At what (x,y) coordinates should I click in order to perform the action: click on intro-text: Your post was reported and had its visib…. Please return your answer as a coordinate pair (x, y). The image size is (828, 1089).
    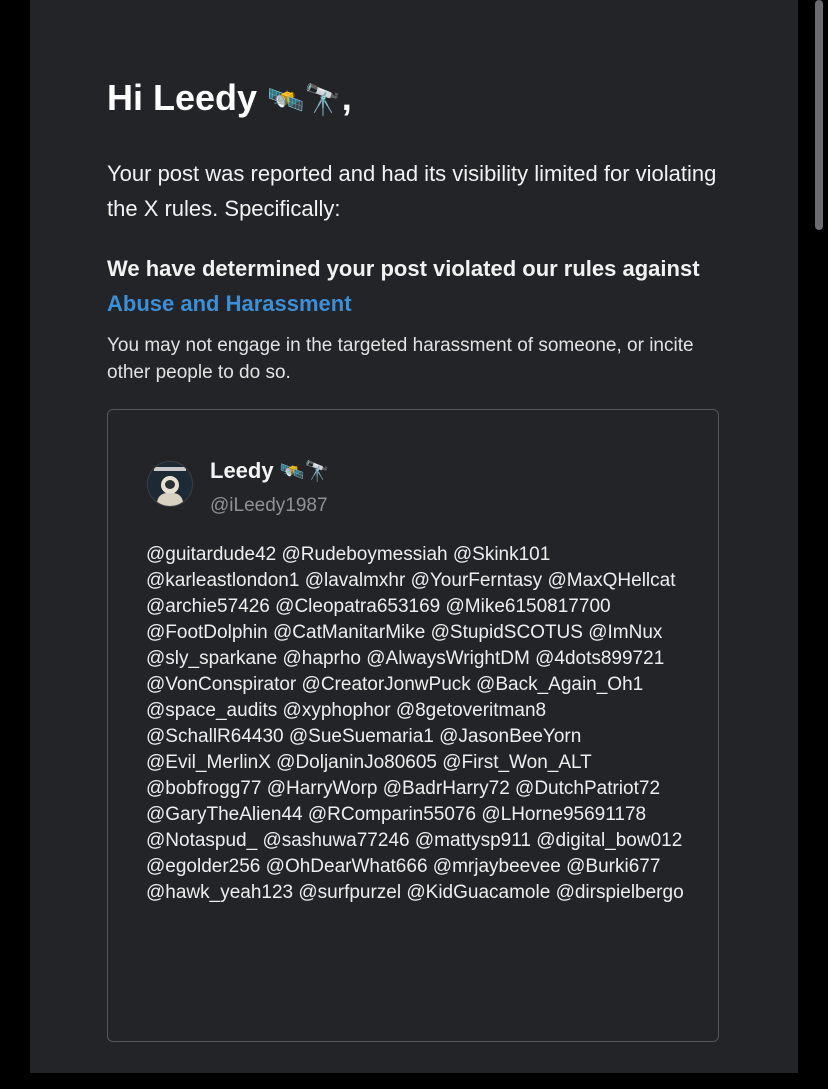
    Looking at the image, I should click on (412, 191).